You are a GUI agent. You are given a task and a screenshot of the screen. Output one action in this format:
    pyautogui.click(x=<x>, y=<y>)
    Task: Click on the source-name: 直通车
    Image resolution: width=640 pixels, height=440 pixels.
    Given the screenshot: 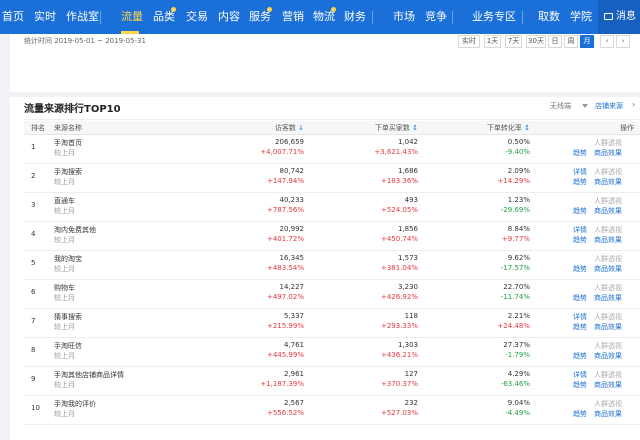 What is the action you would take?
    pyautogui.click(x=64, y=201)
    